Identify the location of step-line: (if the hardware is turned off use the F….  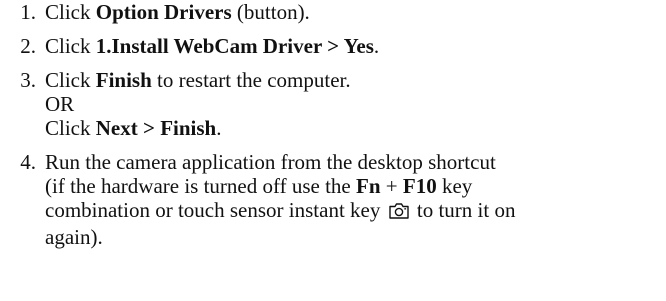
(355, 186).